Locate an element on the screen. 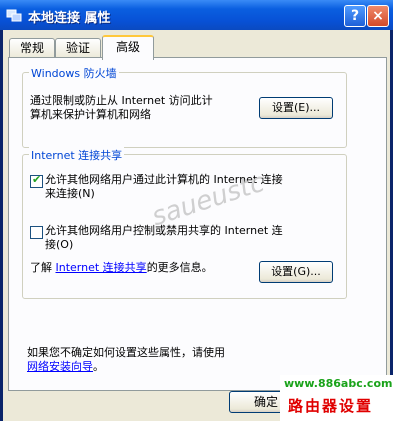  allow-control-checkbox is located at coordinates (36, 232).